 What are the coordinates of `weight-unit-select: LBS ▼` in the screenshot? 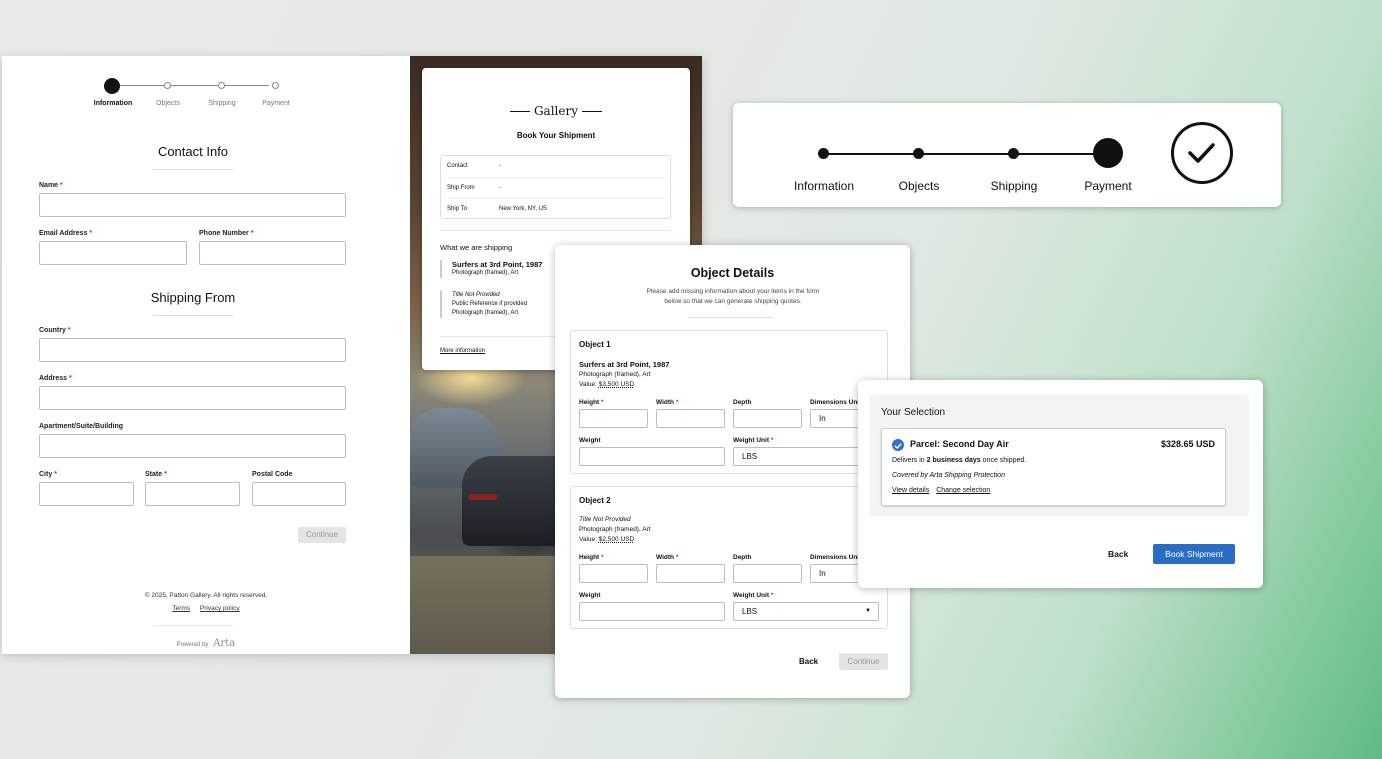 It's located at (806, 611).